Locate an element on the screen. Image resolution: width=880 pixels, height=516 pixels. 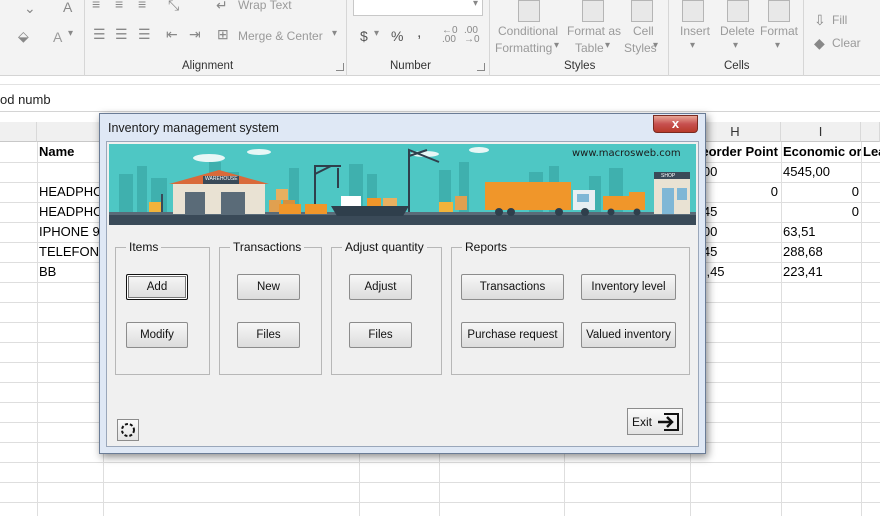
align-center-icon: ☰ is located at coordinates (121, 34).